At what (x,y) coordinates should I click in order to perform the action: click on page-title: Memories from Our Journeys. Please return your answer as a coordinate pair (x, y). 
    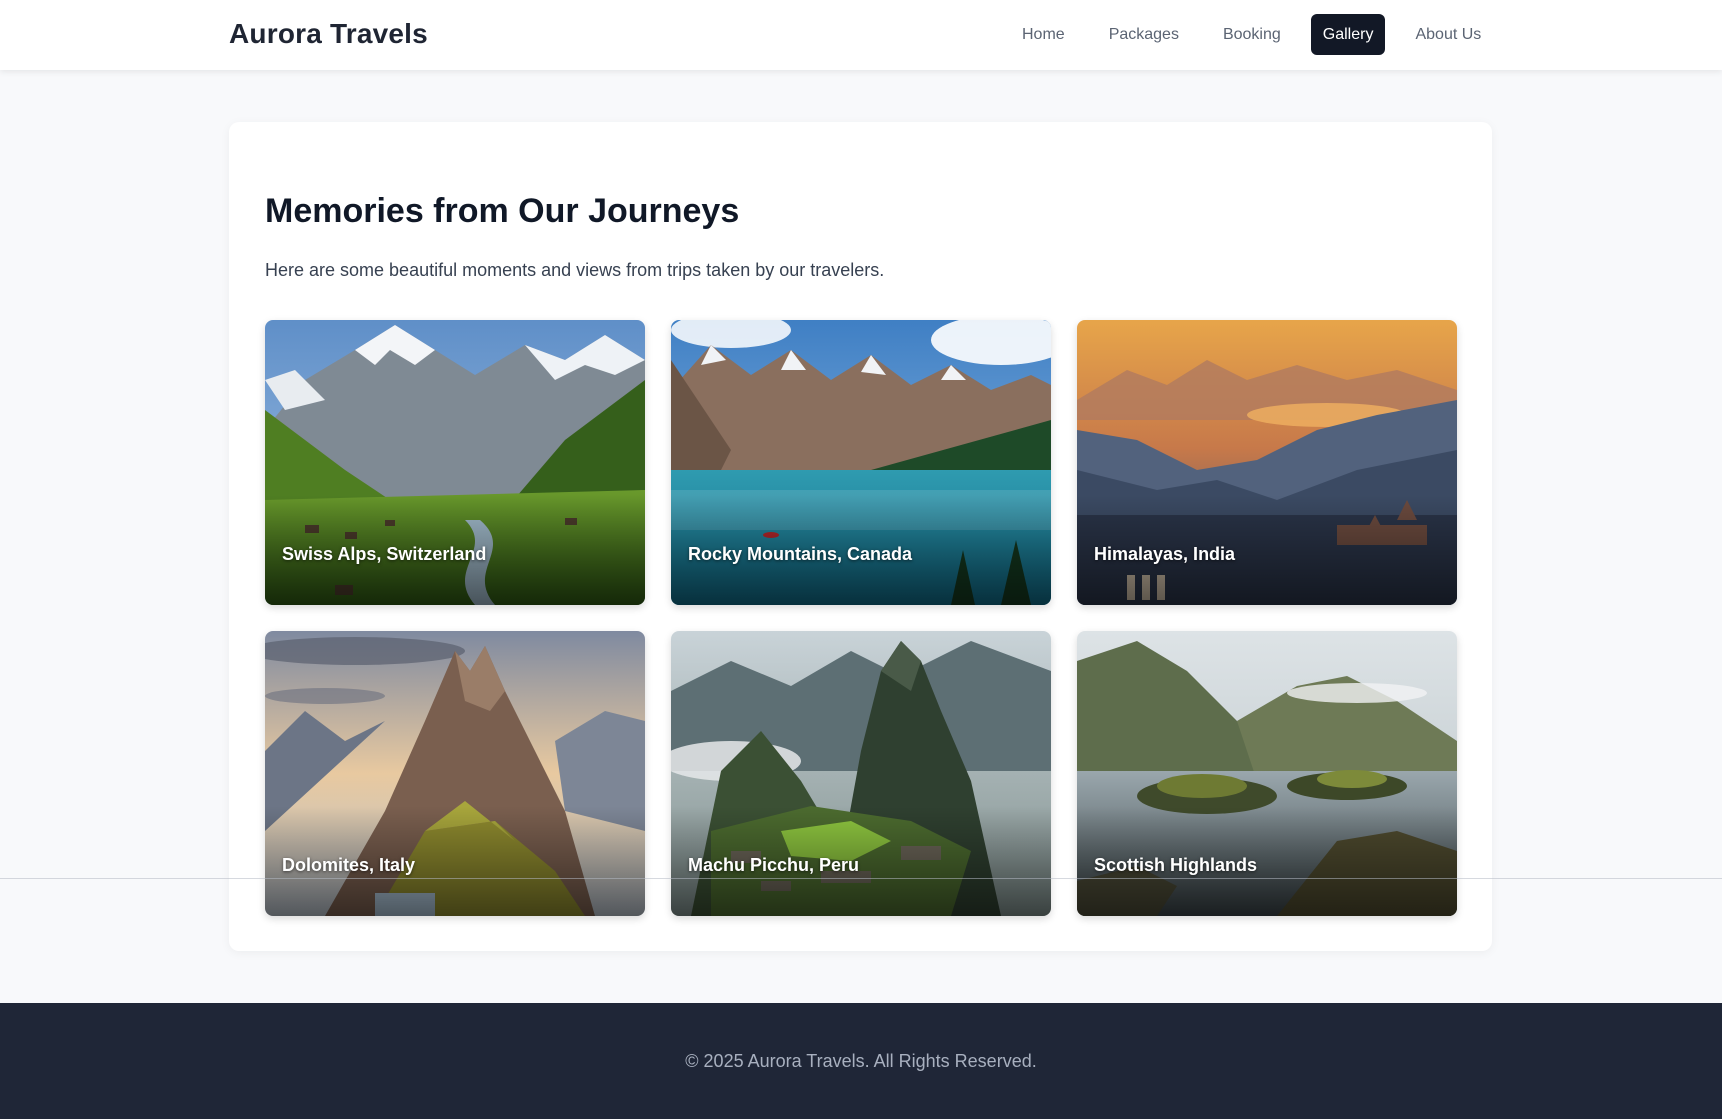
    Looking at the image, I should click on (502, 211).